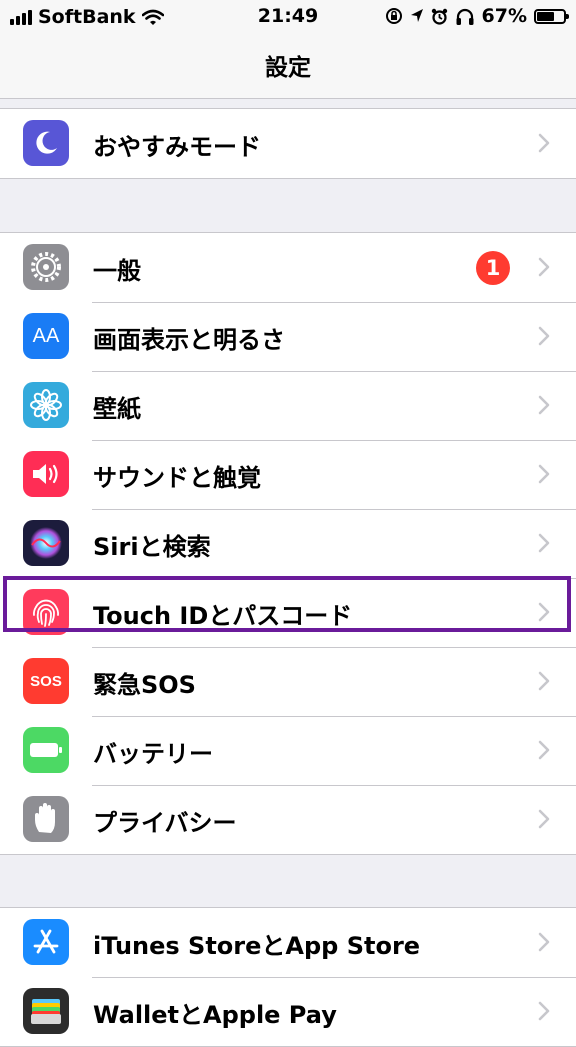  I want to click on notification-badge: 1, so click(493, 268).